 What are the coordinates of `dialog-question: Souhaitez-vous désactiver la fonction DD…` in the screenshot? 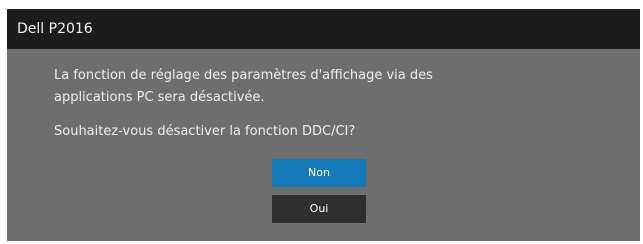 It's located at (205, 131).